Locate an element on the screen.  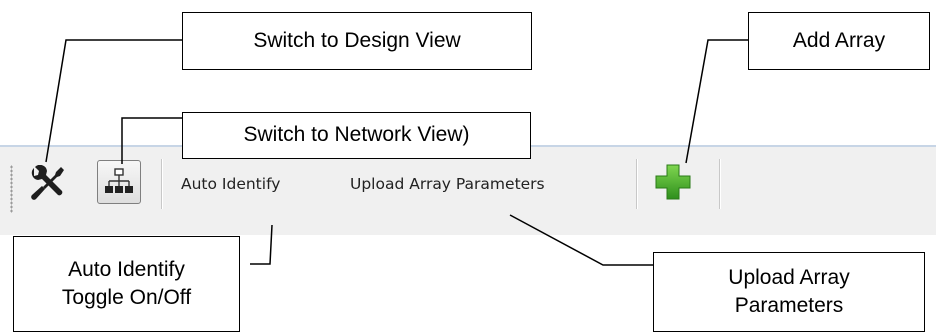
add-array-button is located at coordinates (673, 182).